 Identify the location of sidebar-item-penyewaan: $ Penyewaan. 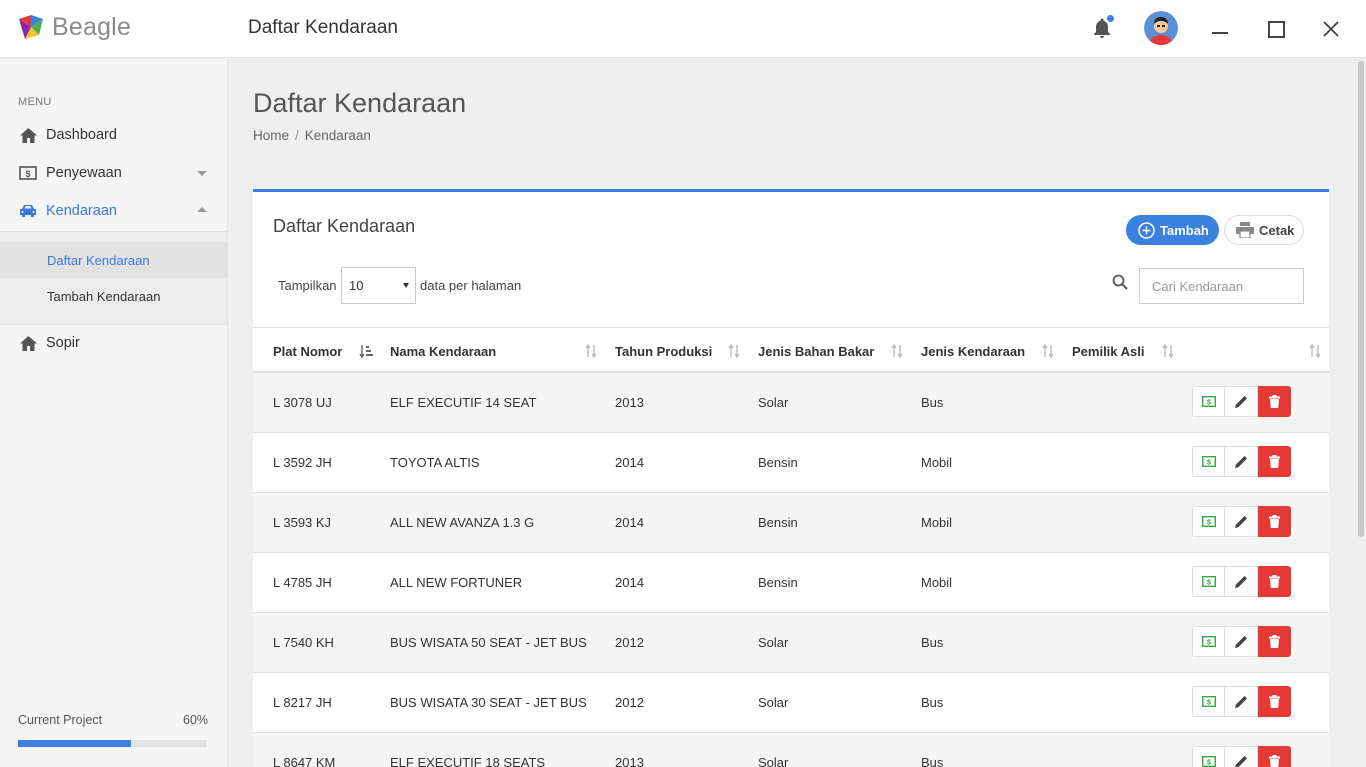
(113, 173).